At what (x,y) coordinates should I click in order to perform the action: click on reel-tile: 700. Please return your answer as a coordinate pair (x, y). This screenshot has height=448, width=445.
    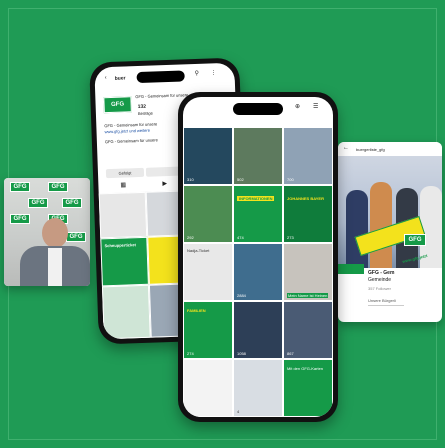
    Looking at the image, I should click on (308, 156).